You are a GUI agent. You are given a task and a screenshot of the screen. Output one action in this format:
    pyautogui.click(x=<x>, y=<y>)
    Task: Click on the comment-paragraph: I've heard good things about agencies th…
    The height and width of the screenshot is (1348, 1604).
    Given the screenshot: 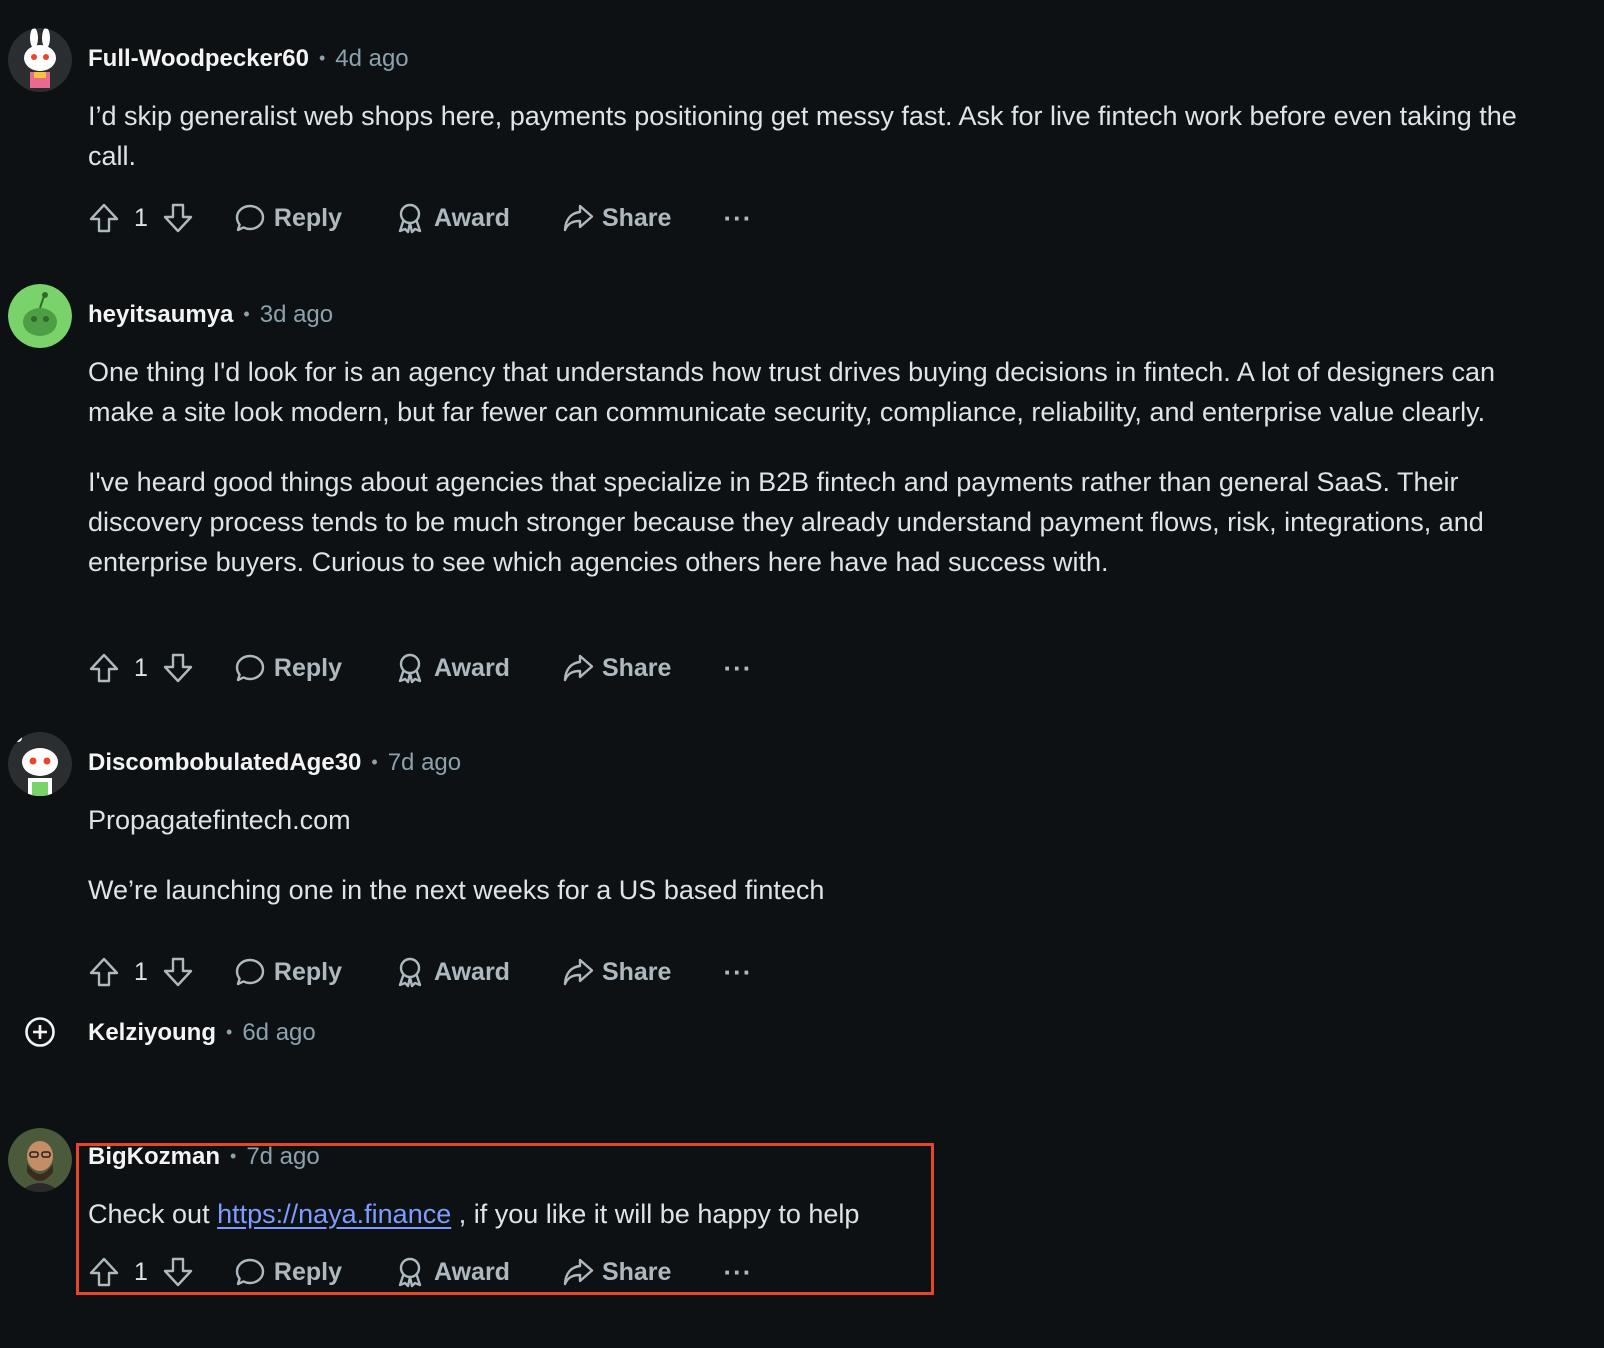 What is the action you would take?
    pyautogui.click(x=786, y=522)
    